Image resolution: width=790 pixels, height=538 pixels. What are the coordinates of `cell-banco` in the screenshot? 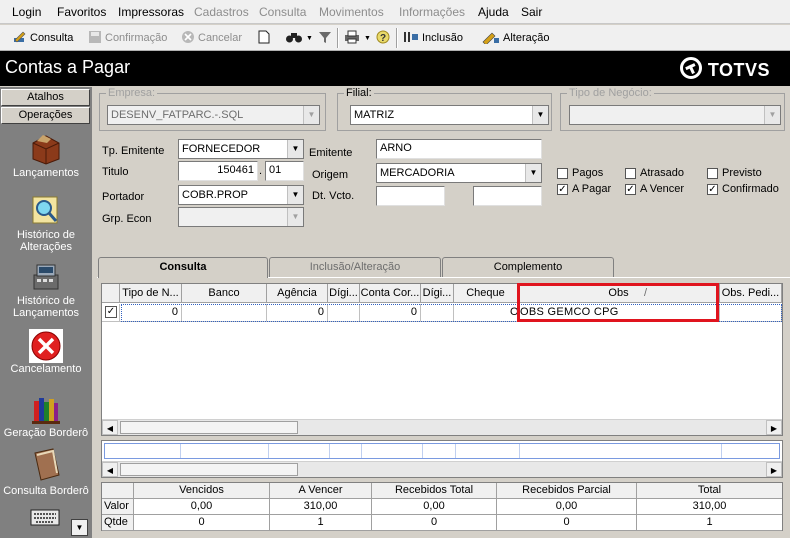 It's located at (224, 313).